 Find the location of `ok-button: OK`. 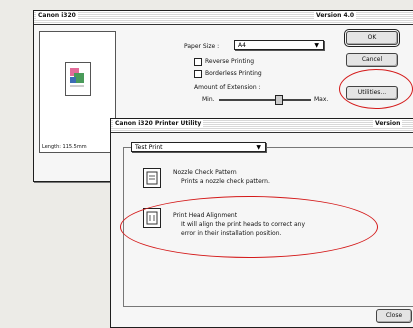

ok-button: OK is located at coordinates (372, 38).